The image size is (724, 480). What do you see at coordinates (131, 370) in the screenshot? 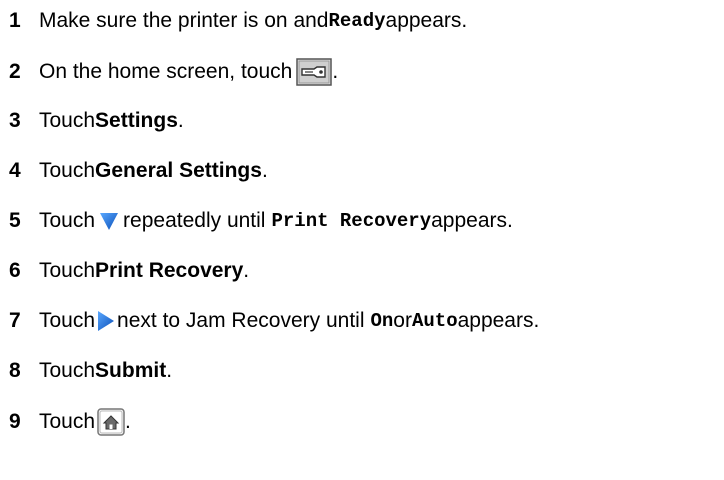
I see `submit-label: Submit` at bounding box center [131, 370].